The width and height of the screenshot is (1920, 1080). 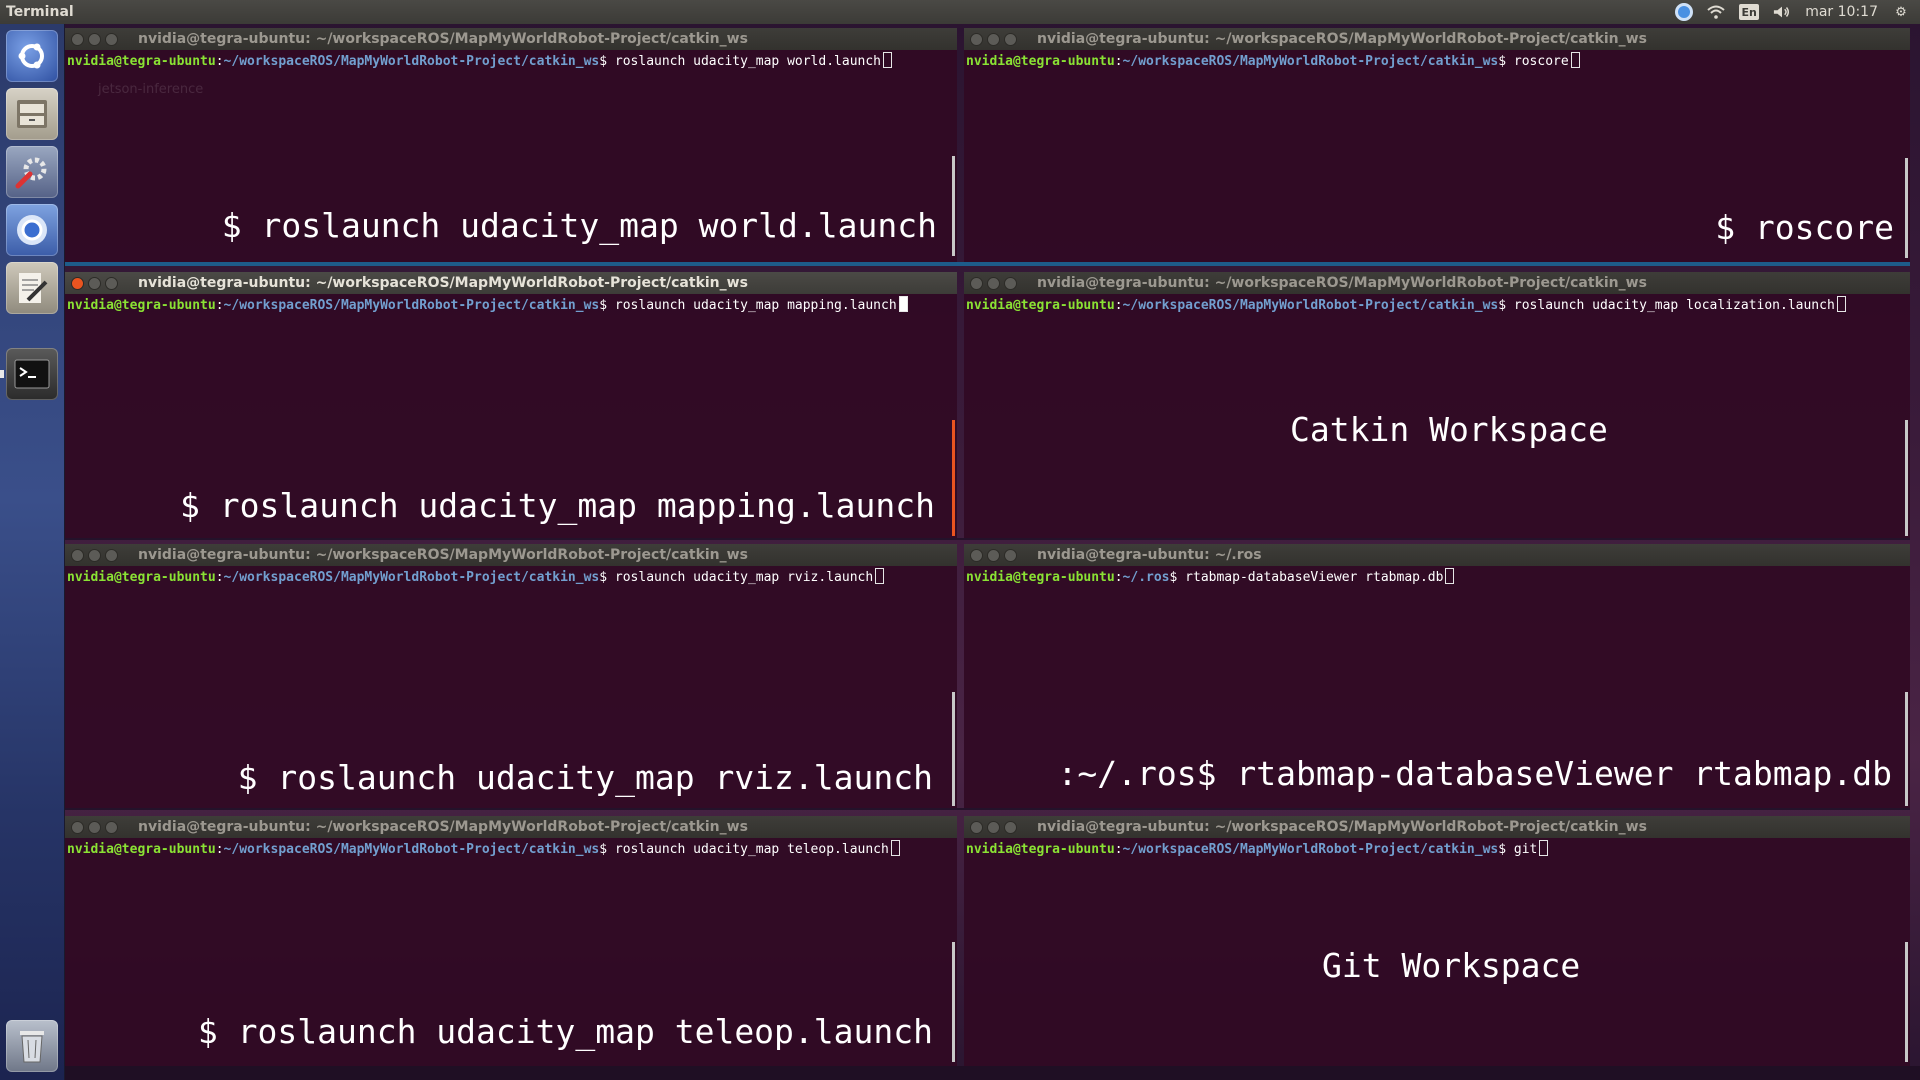 What do you see at coordinates (1684, 12) in the screenshot?
I see `chromium-indicator-icon` at bounding box center [1684, 12].